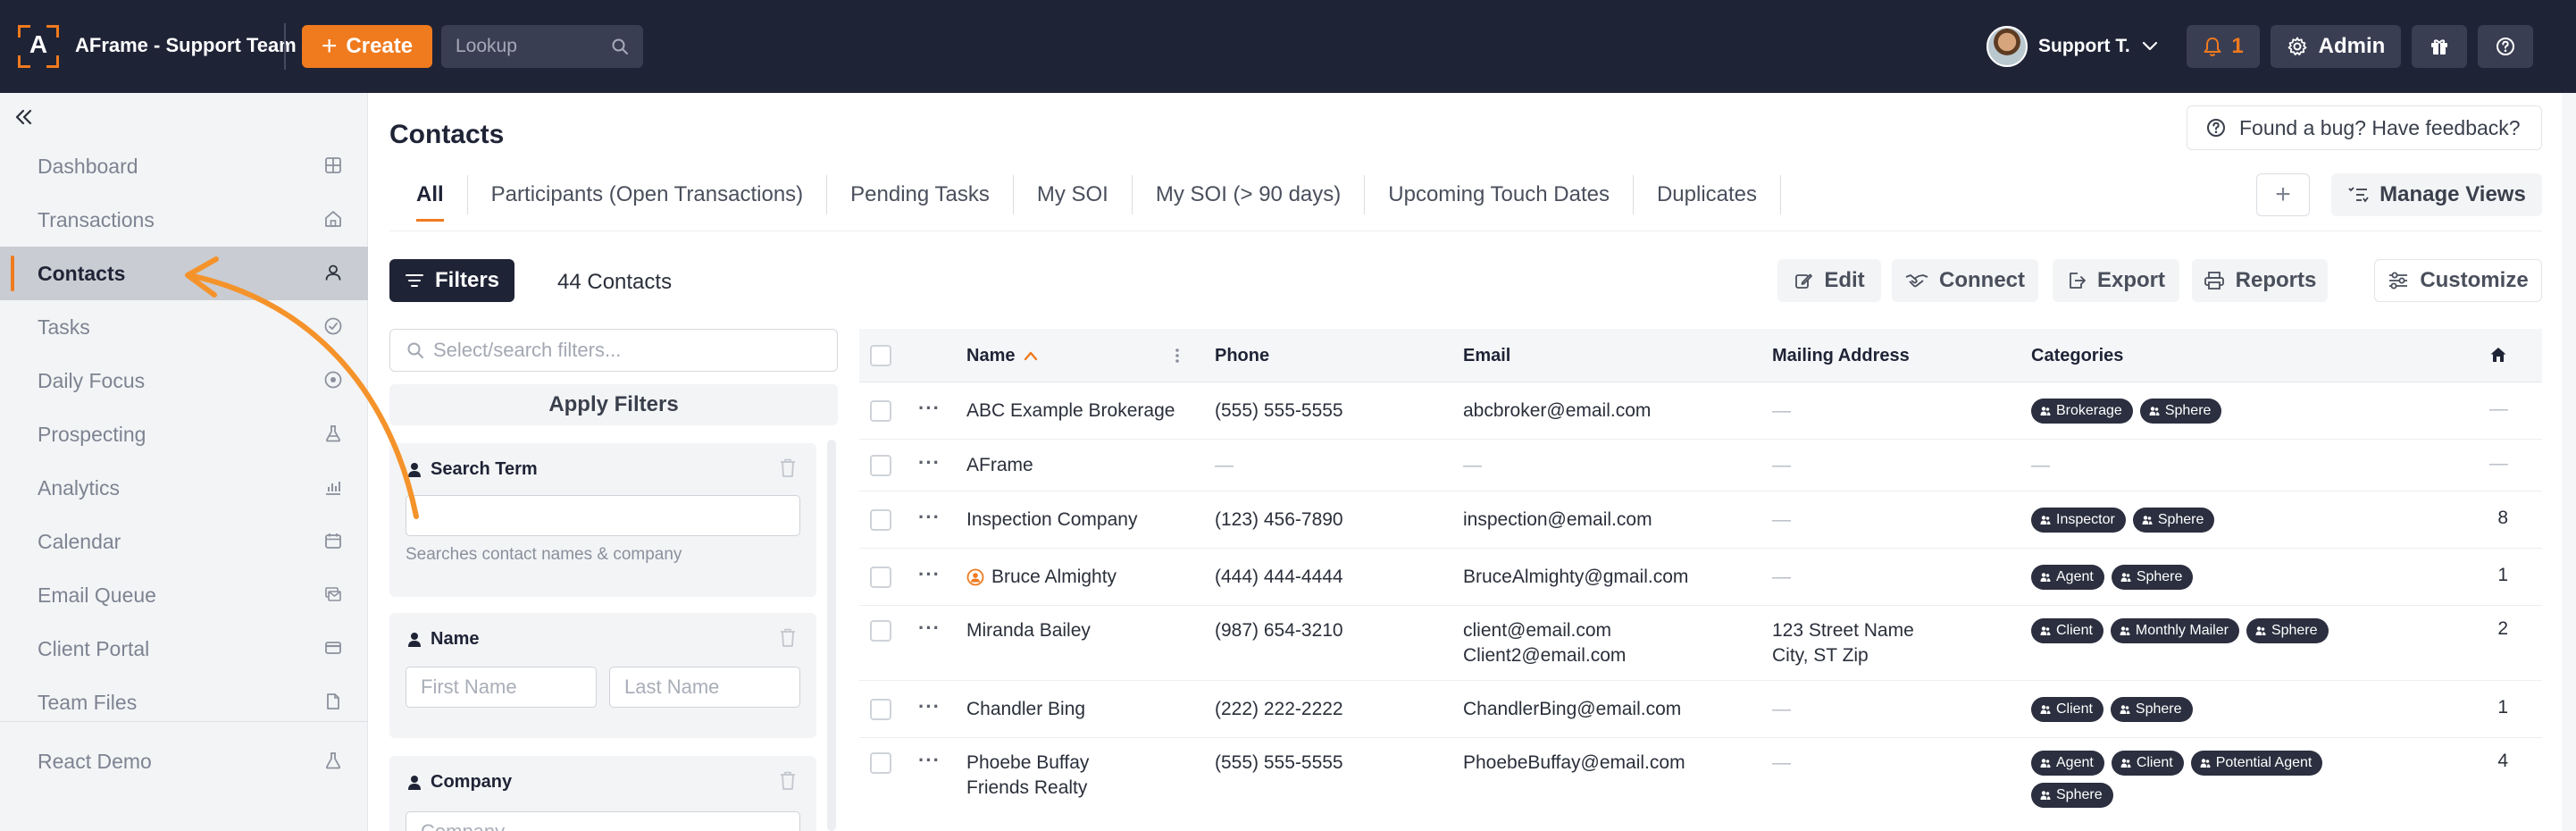 Image resolution: width=2576 pixels, height=831 pixels. I want to click on connect-button: Connect, so click(1965, 280).